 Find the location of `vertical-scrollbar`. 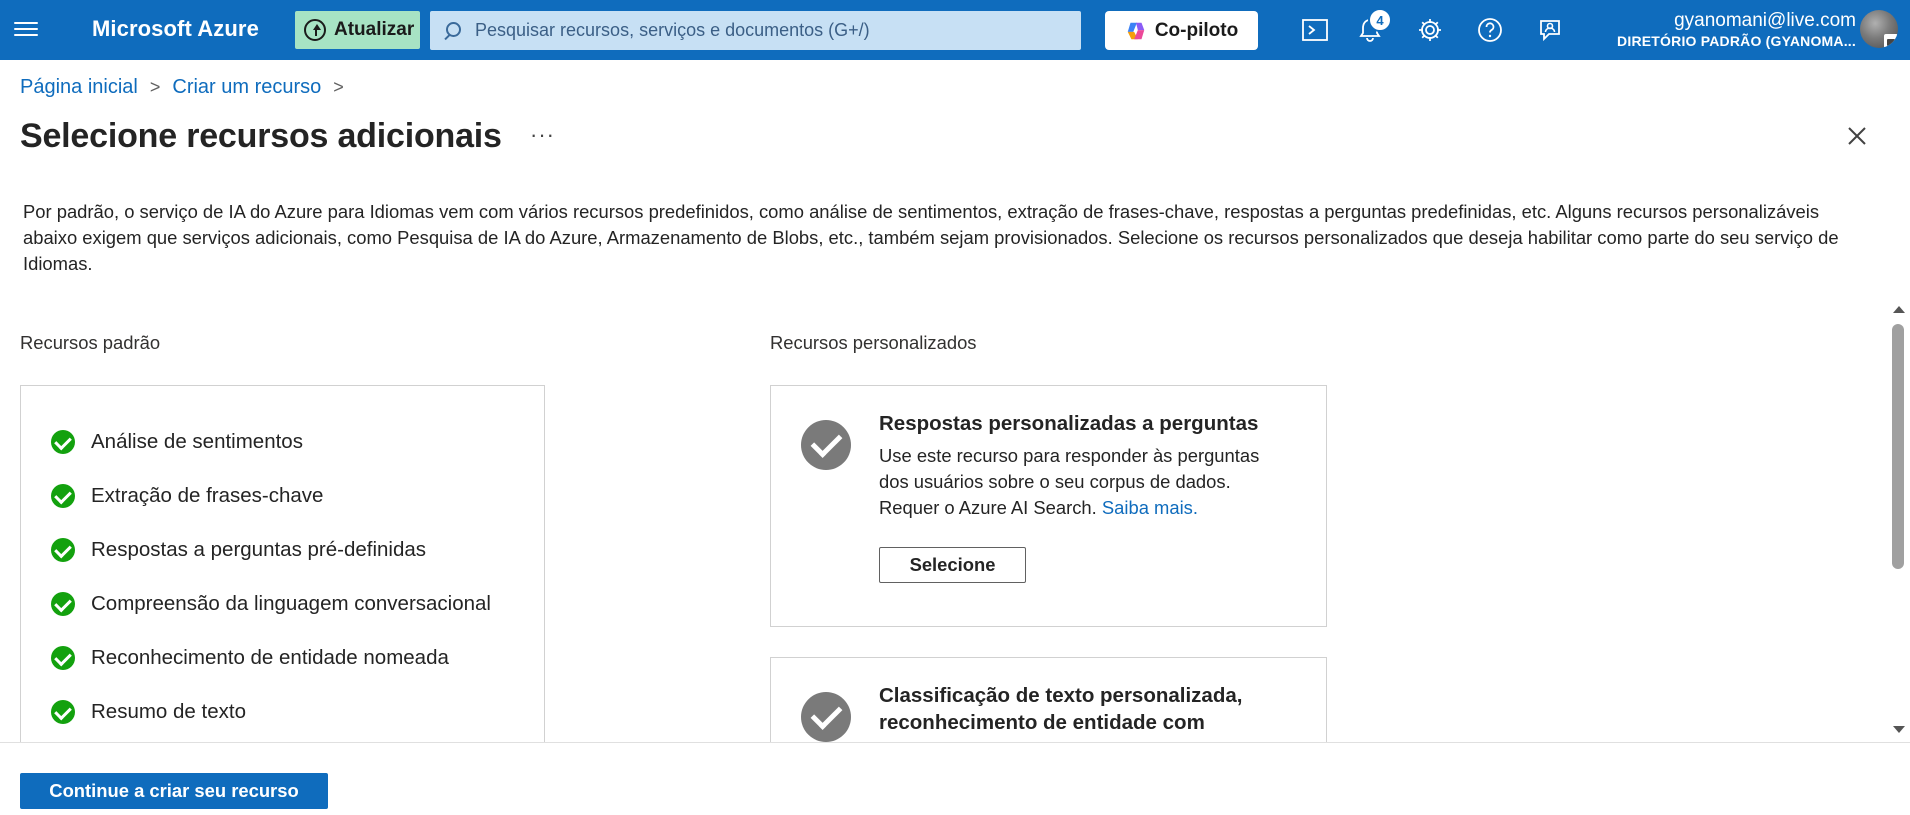

vertical-scrollbar is located at coordinates (1898, 519).